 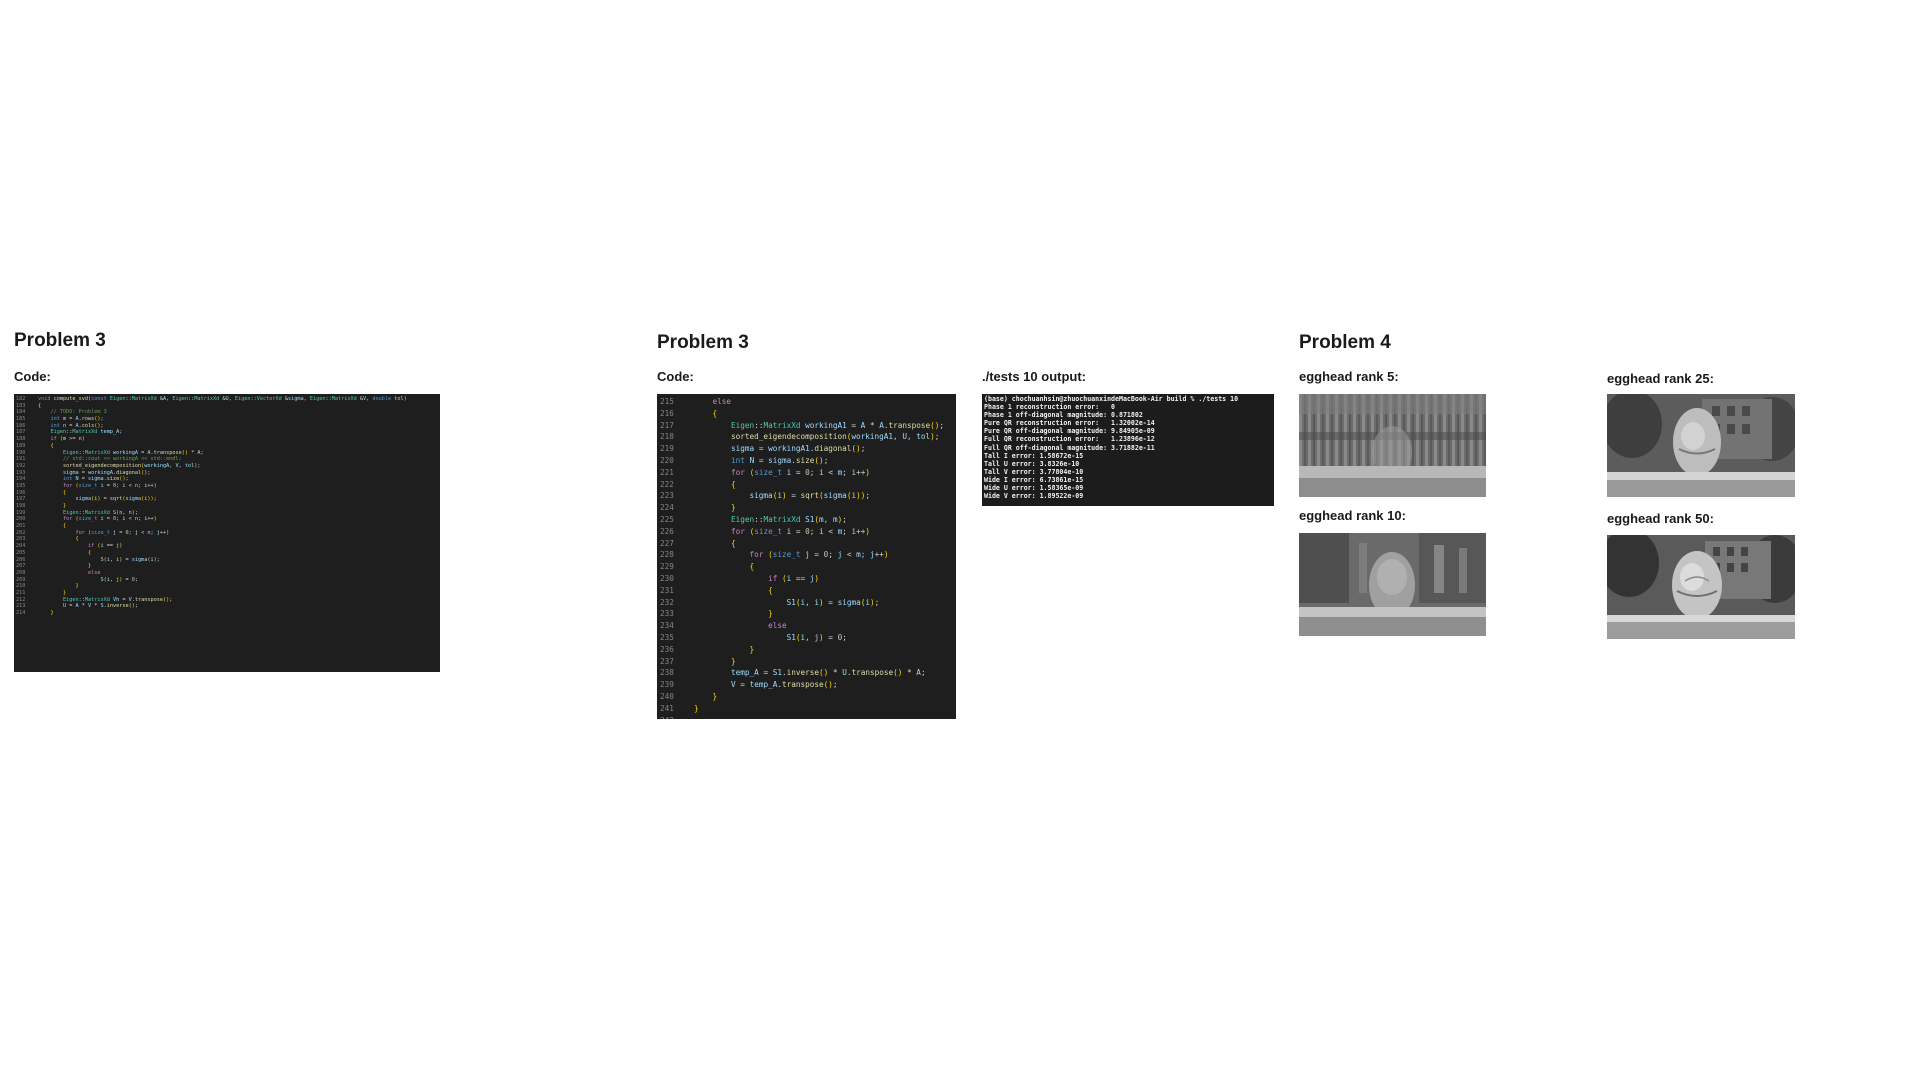 I want to click on line-number: 183, so click(x=21, y=405).